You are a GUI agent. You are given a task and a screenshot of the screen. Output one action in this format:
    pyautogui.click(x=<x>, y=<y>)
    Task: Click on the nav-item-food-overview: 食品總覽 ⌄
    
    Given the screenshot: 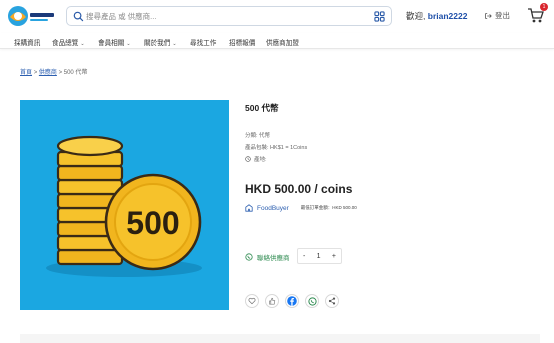 What is the action you would take?
    pyautogui.click(x=68, y=42)
    